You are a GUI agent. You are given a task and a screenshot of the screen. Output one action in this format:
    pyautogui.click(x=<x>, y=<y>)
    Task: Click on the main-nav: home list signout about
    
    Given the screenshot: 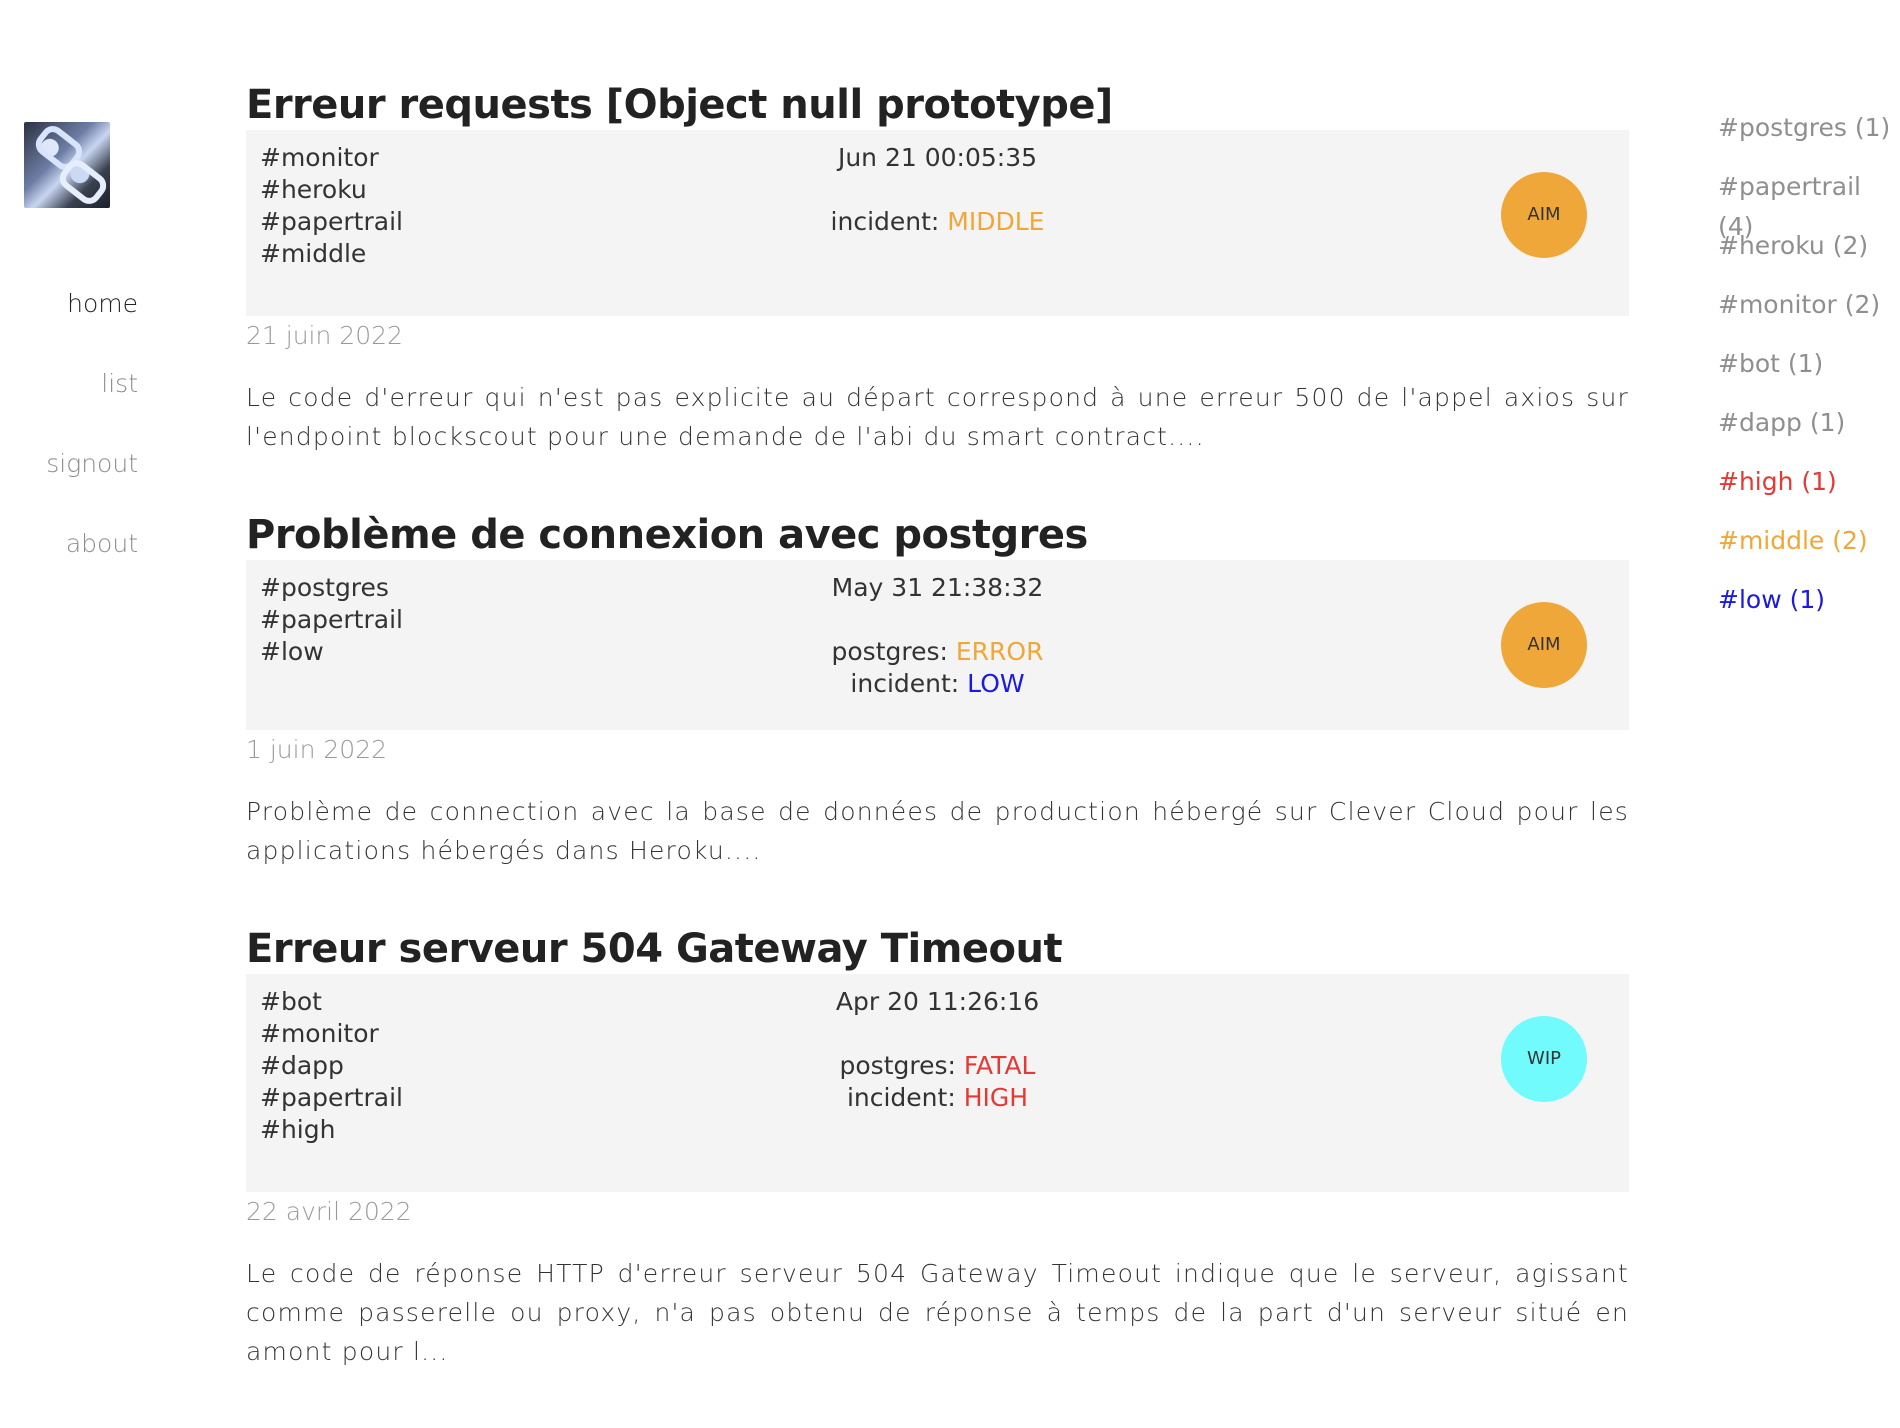 What is the action you would take?
    pyautogui.click(x=92, y=446)
    